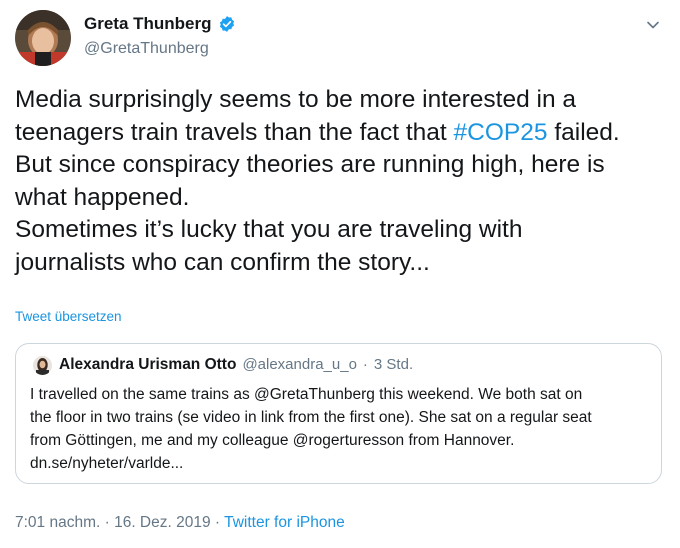 The width and height of the screenshot is (680, 548). Describe the element at coordinates (393, 364) in the screenshot. I see `quoted-time: 3 Std.` at that location.